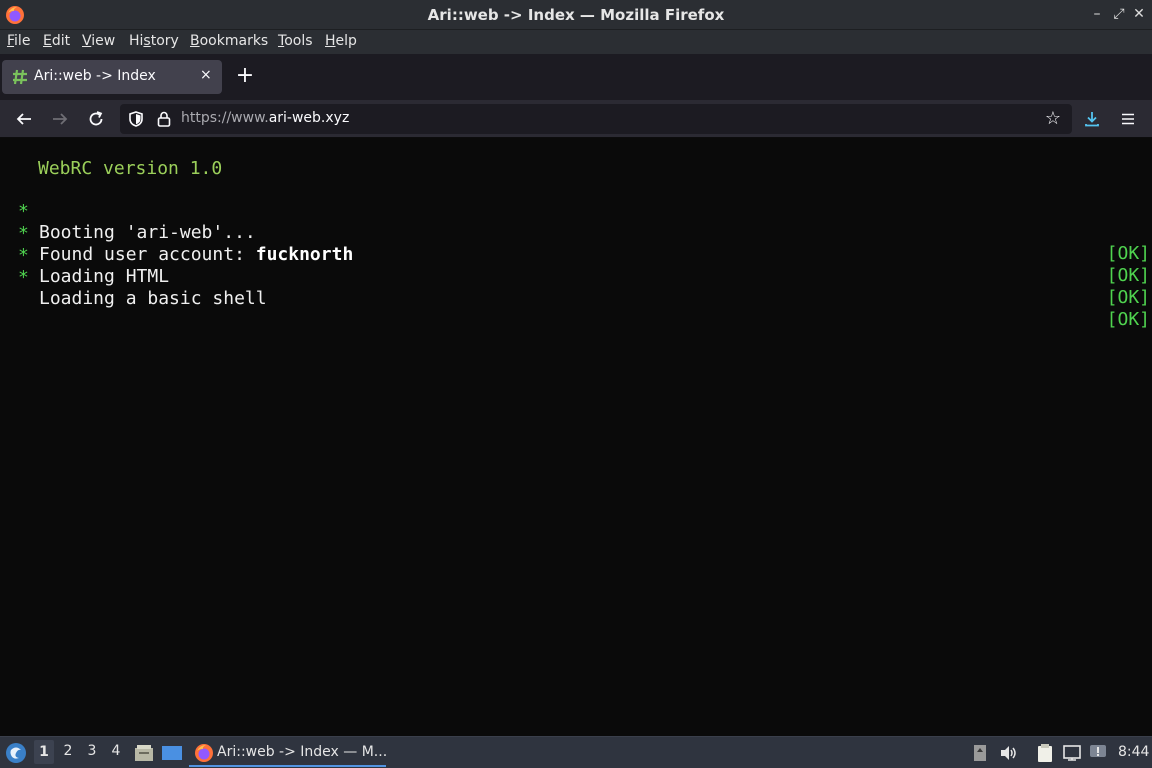  Describe the element at coordinates (1139, 14) in the screenshot. I see `close-icon: ✕` at that location.